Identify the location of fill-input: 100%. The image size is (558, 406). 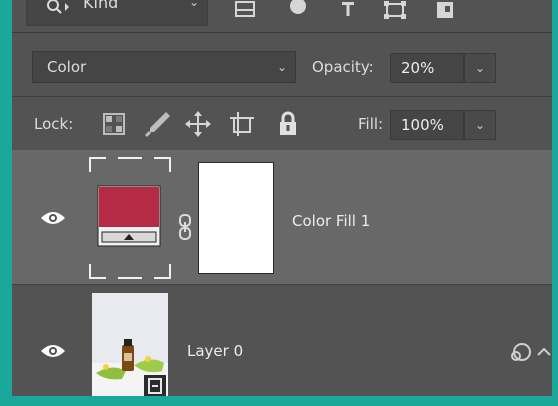
(427, 125).